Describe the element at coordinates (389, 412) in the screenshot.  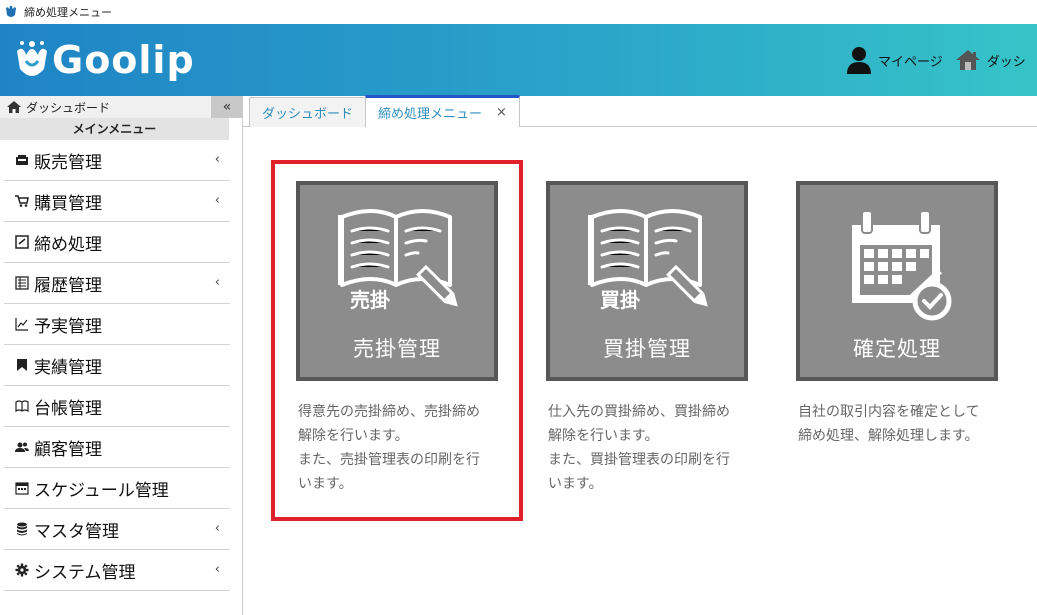
I see `description-line: 得意先の売掛締め、売掛締め` at that location.